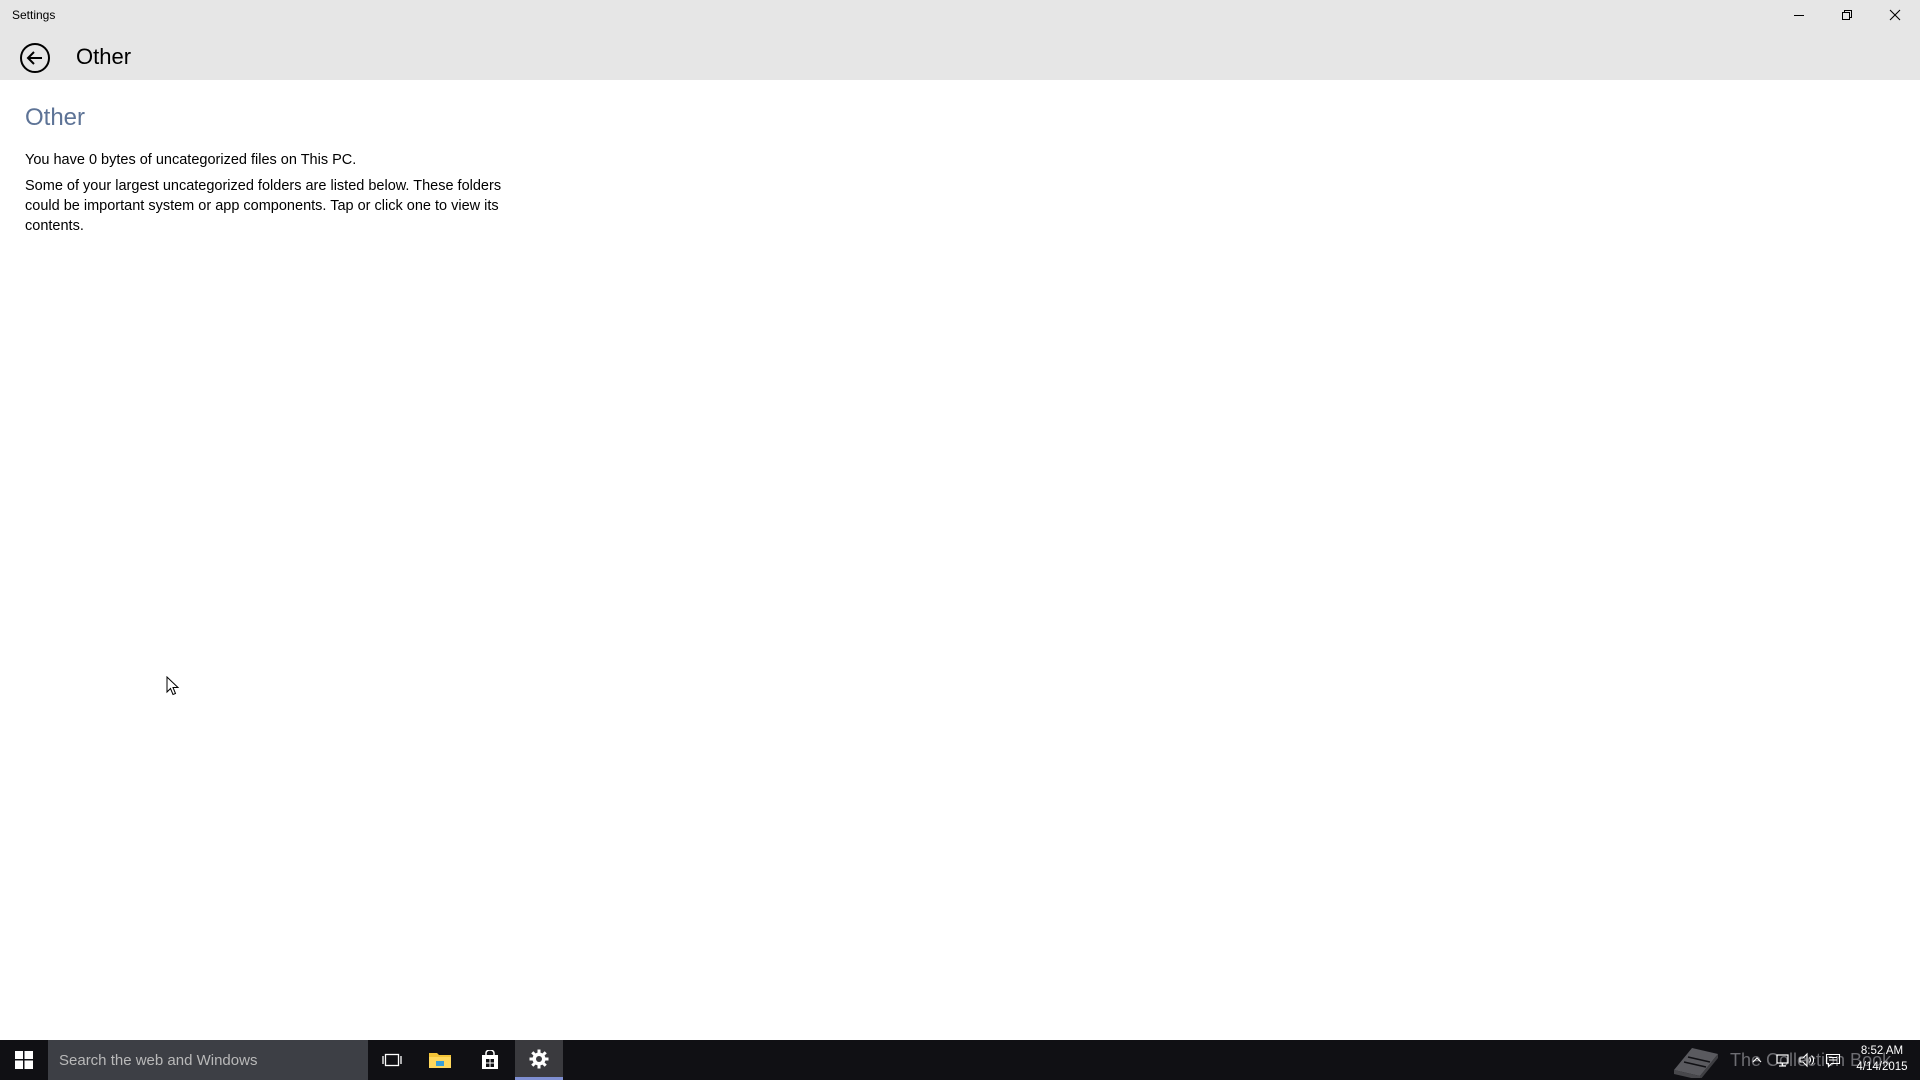 The image size is (1920, 1080). I want to click on store-icon, so click(490, 1059).